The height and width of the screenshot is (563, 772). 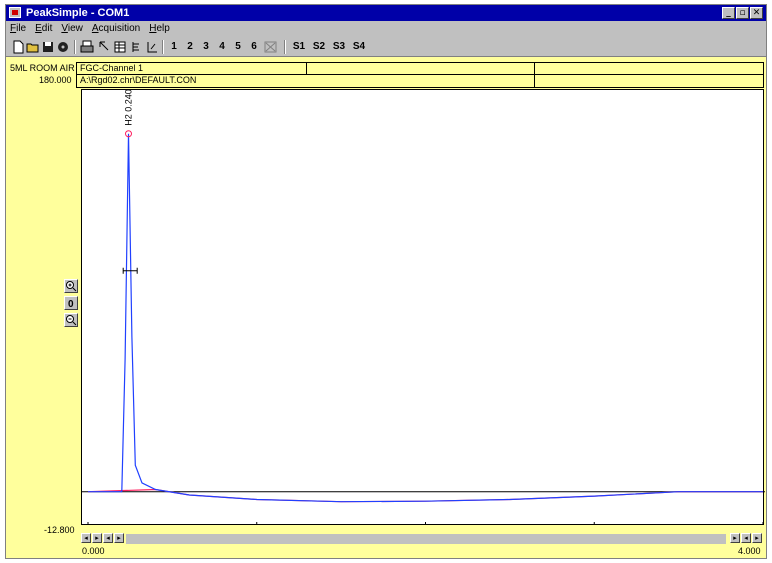 What do you see at coordinates (756, 13) in the screenshot?
I see `close-button: ✕` at bounding box center [756, 13].